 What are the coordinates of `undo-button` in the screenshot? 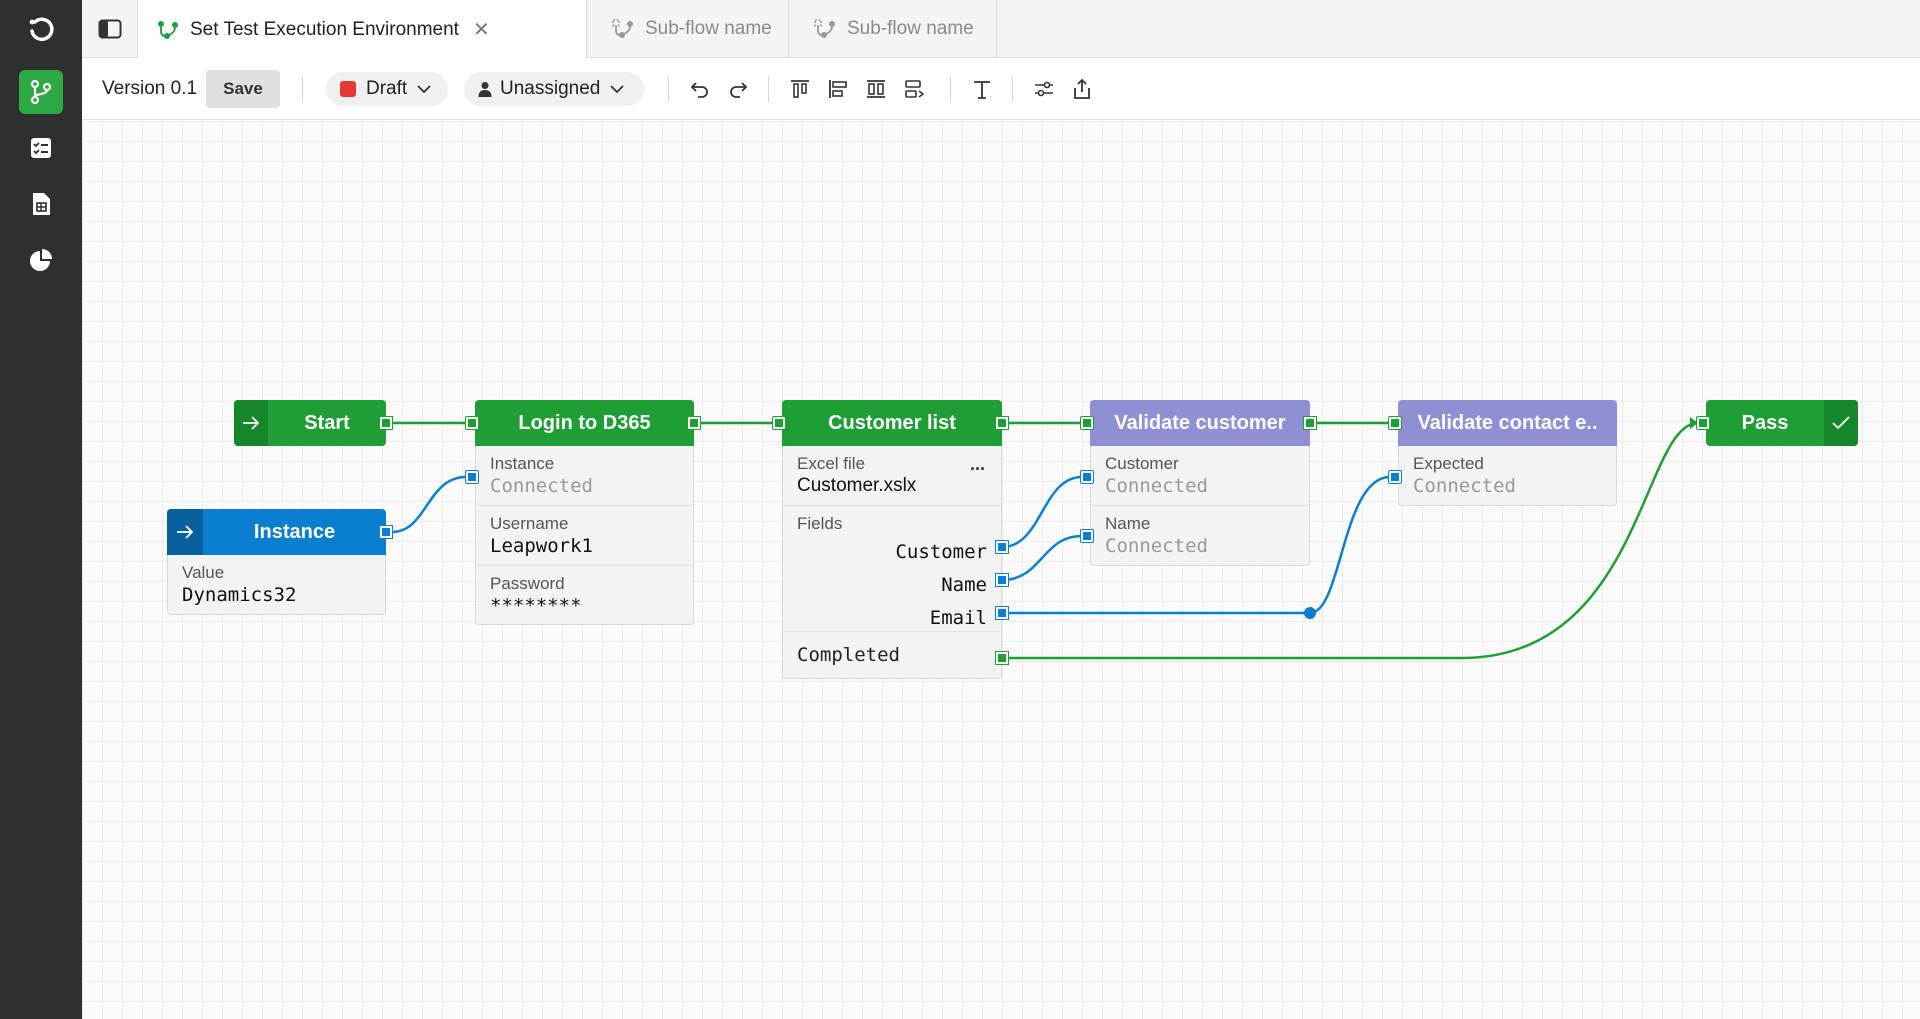 It's located at (700, 89).